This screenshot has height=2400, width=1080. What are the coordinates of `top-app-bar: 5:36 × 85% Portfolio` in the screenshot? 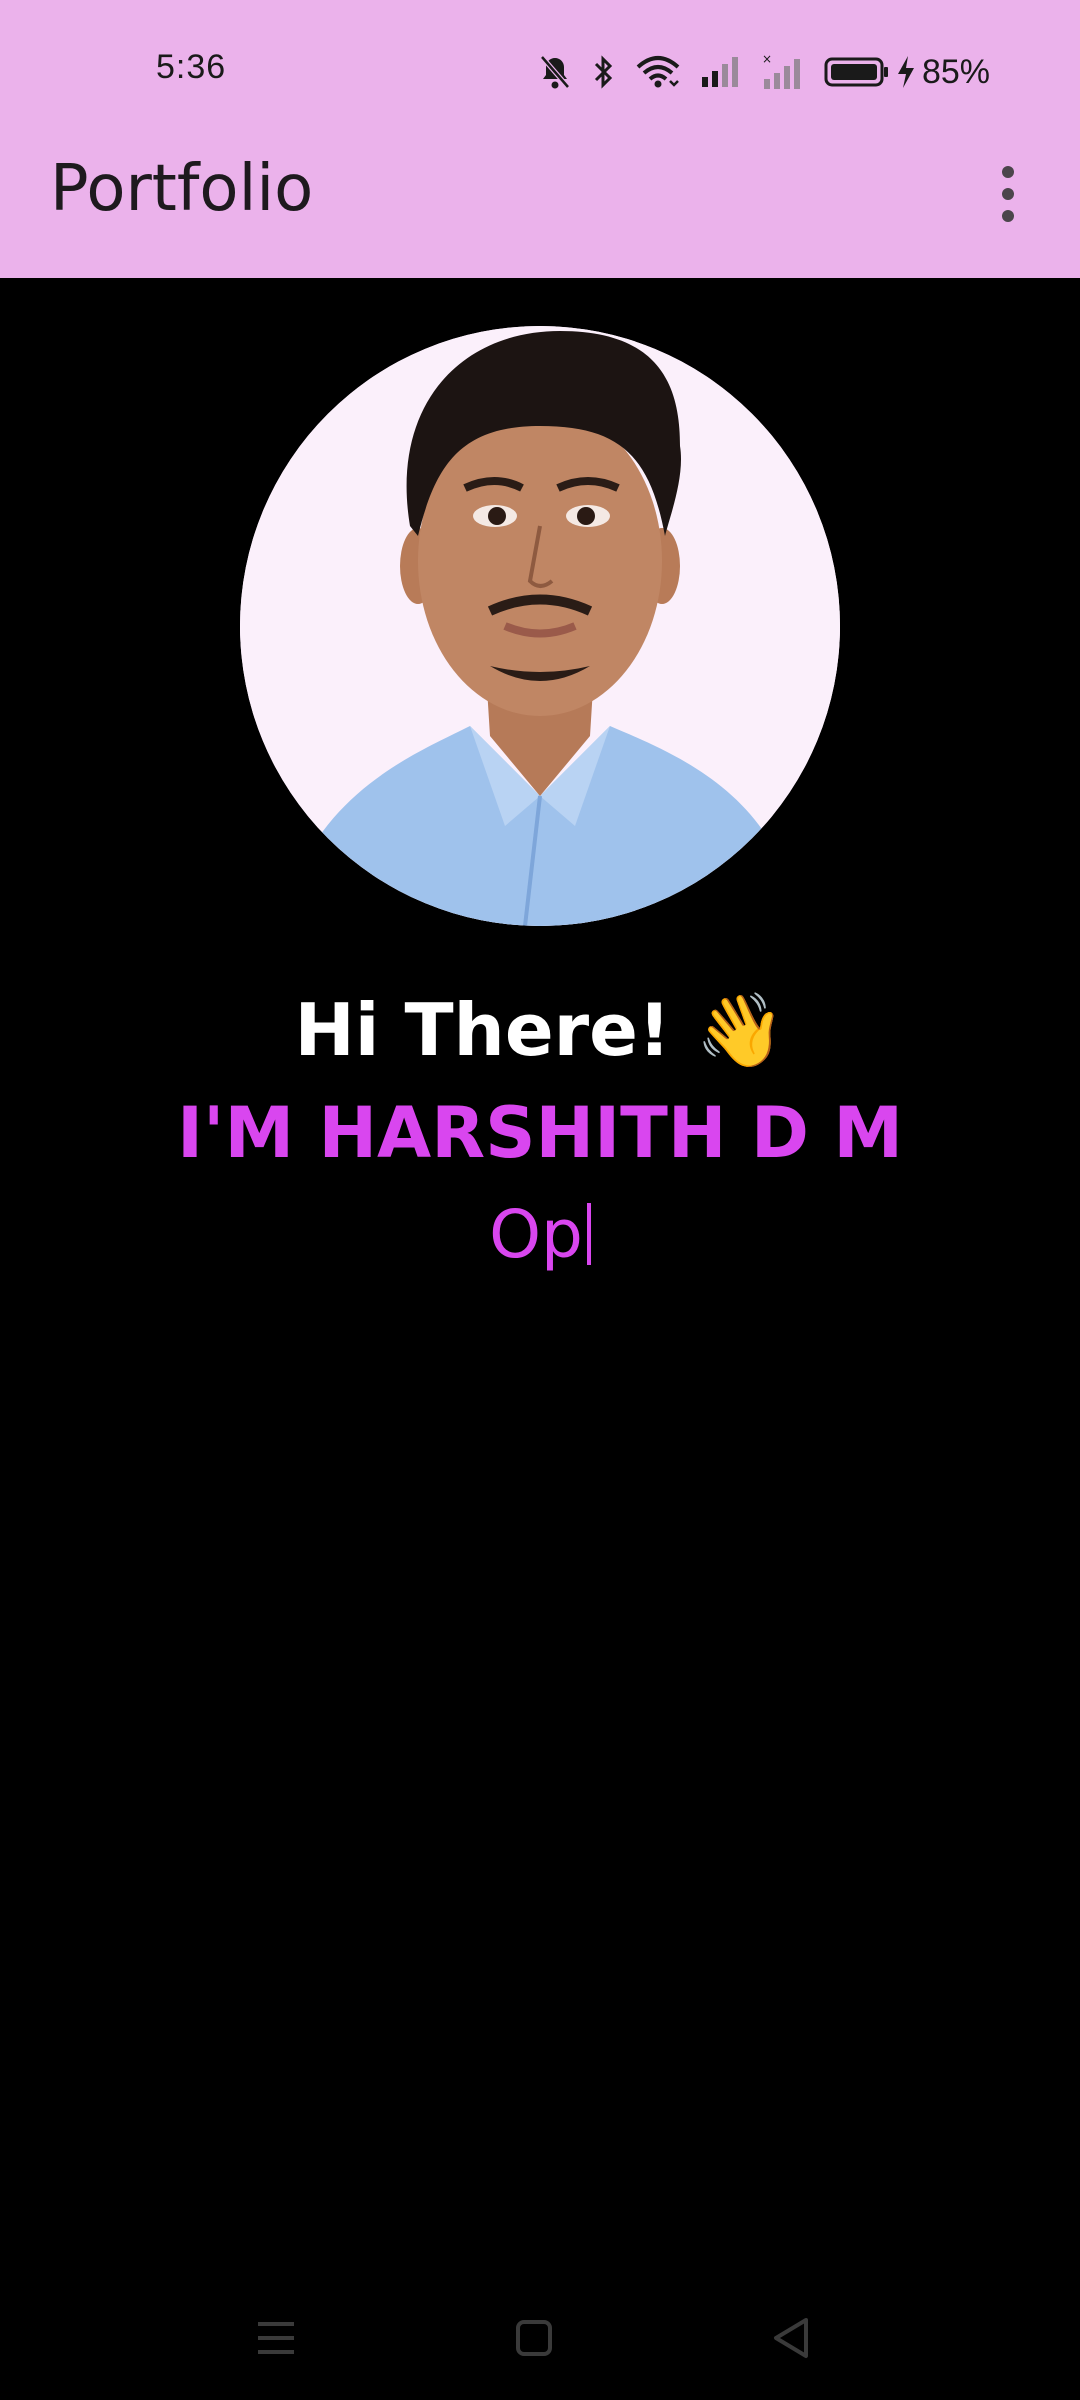 It's located at (540, 139).